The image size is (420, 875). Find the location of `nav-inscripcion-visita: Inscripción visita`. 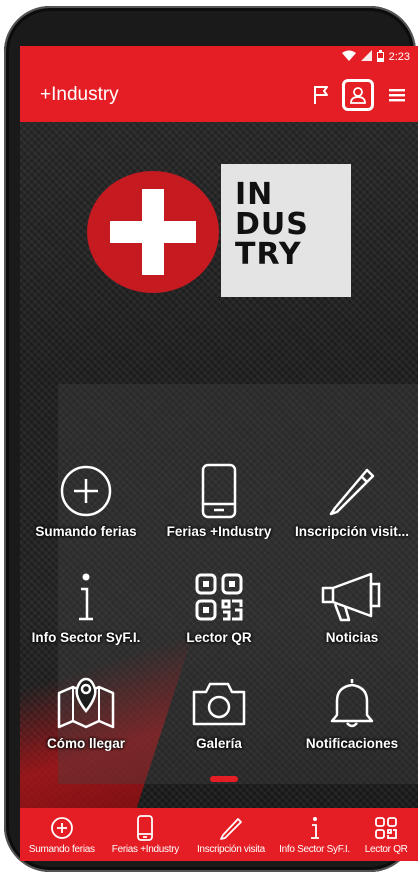

nav-inscripcion-visita: Inscripción visita is located at coordinates (231, 834).